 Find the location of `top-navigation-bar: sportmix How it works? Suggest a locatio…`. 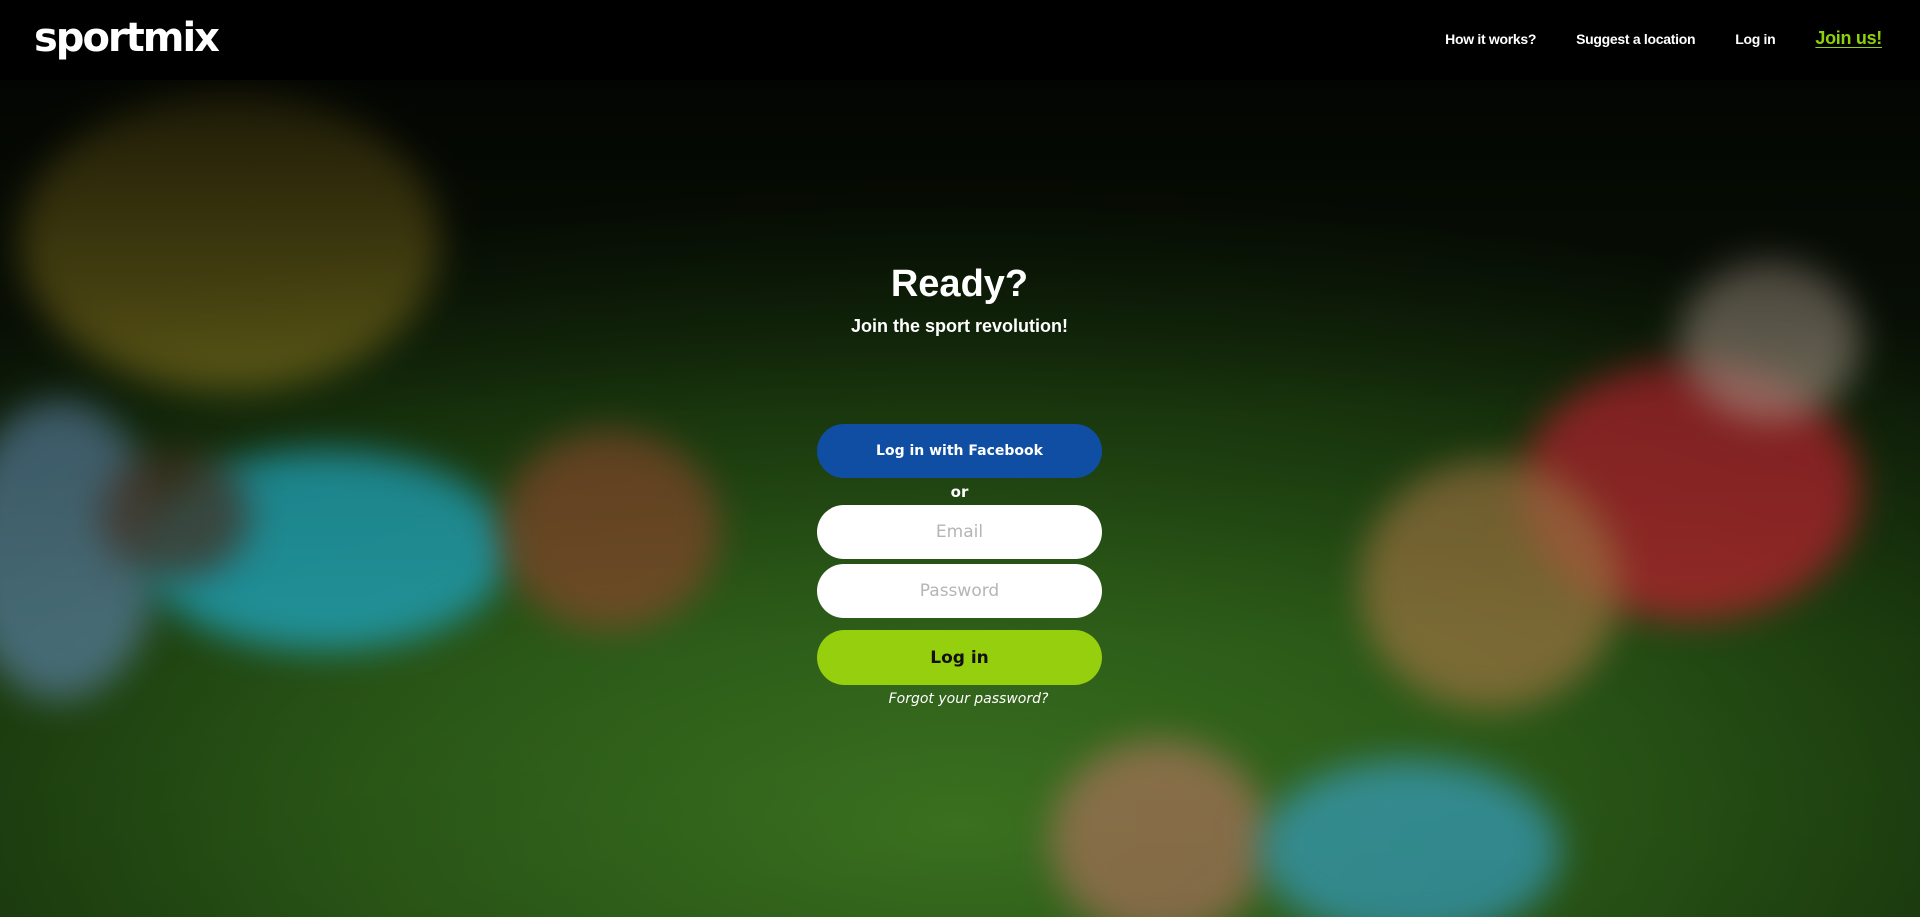

top-navigation-bar: sportmix How it works? Suggest a locatio… is located at coordinates (960, 40).